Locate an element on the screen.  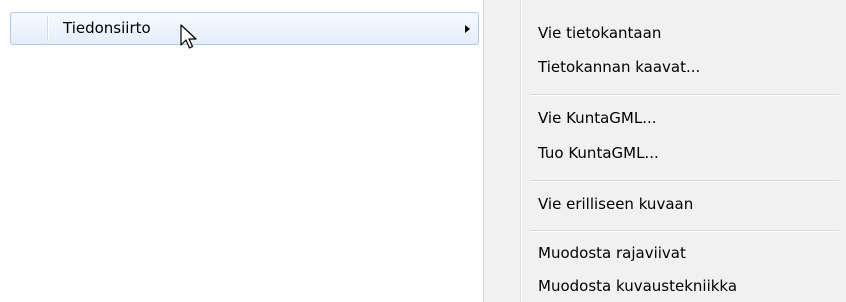
icon-gutter-separator is located at coordinates (48, 28).